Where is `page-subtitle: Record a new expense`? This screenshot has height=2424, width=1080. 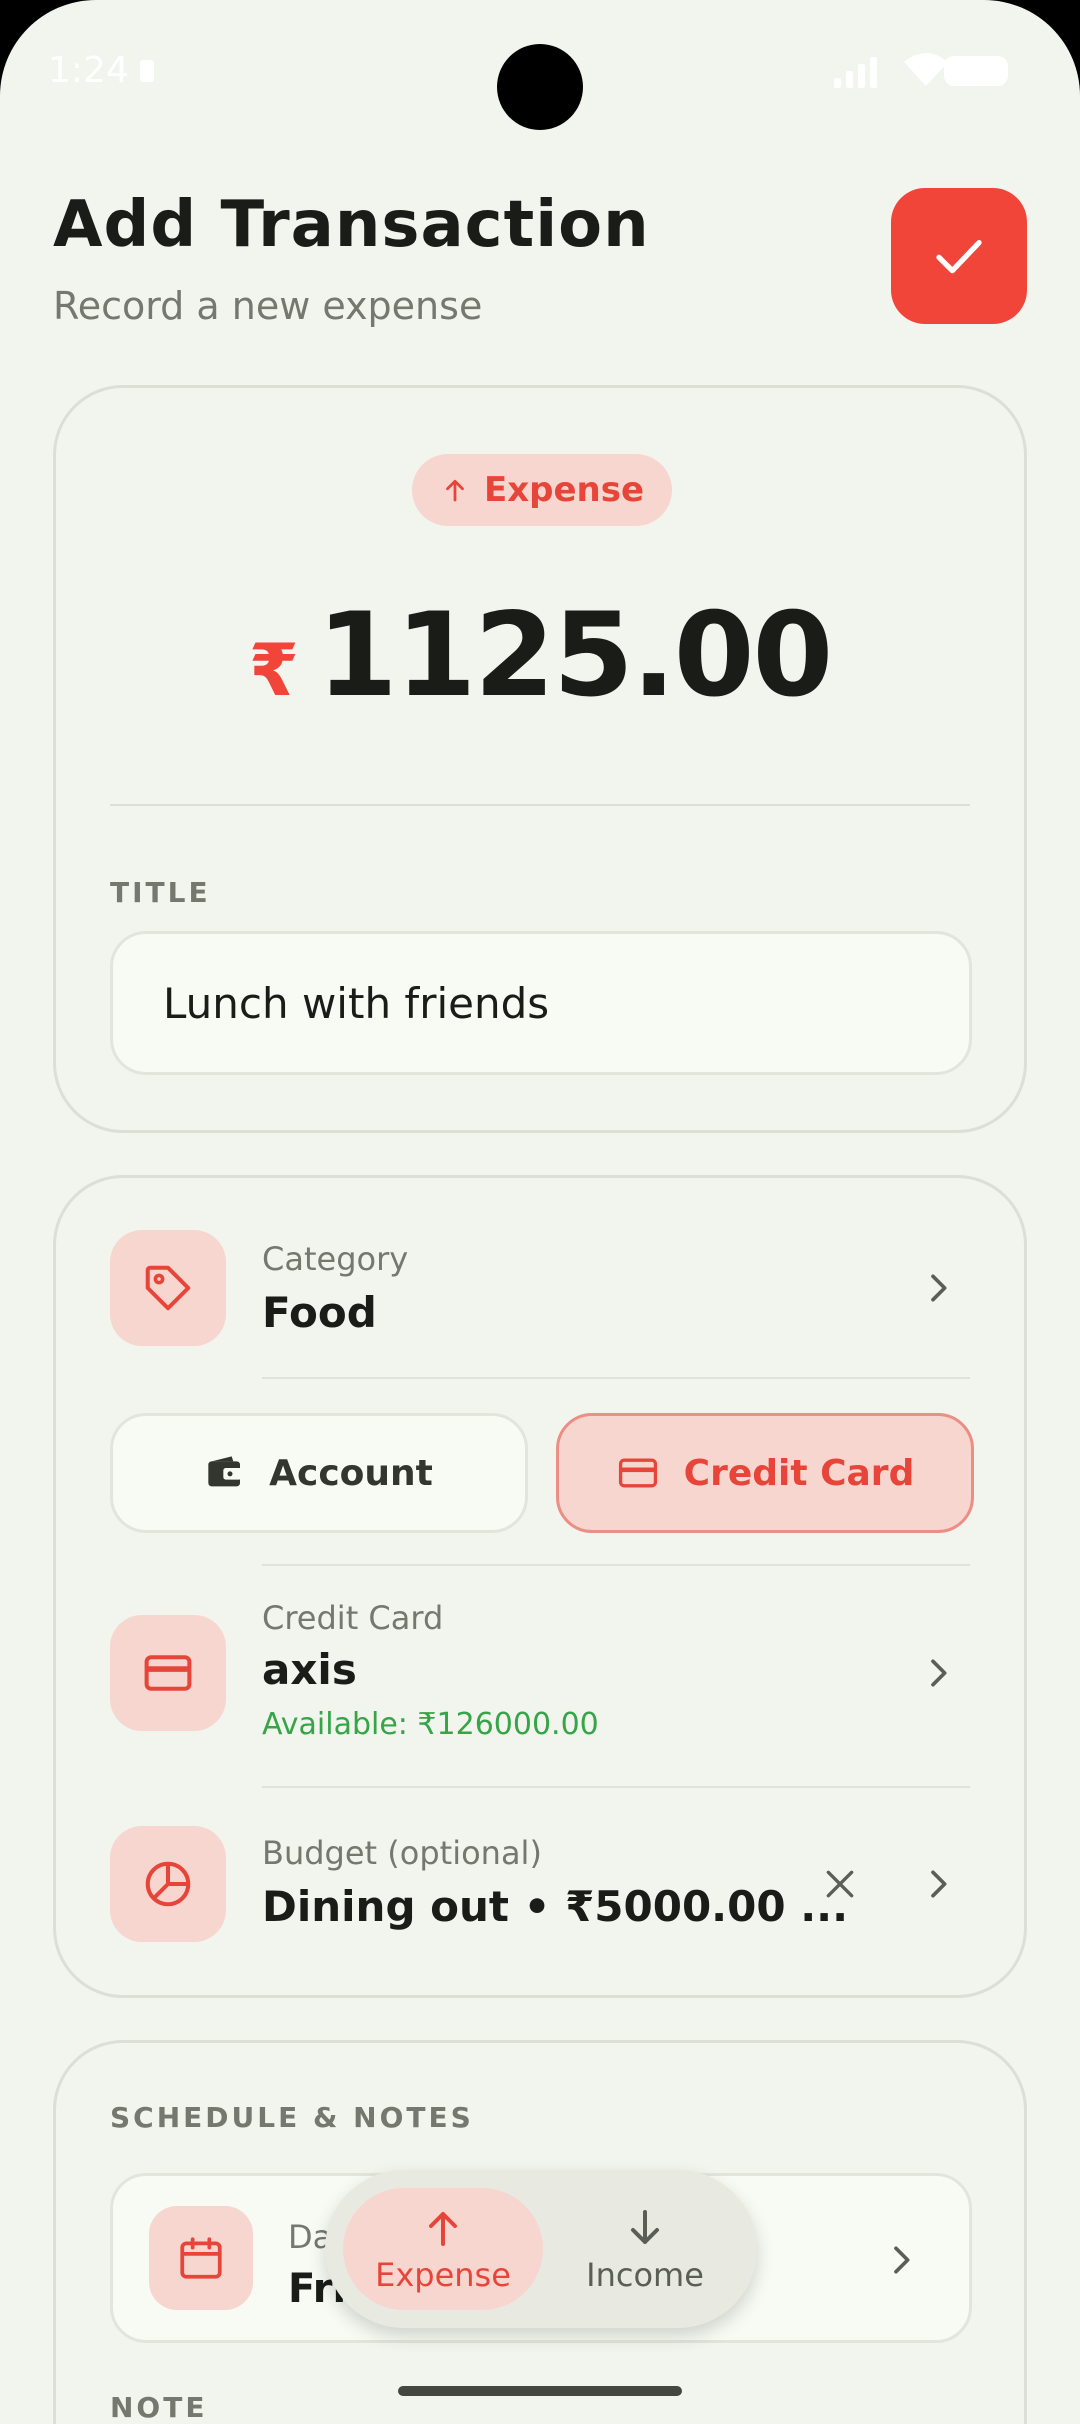
page-subtitle: Record a new expense is located at coordinates (268, 306).